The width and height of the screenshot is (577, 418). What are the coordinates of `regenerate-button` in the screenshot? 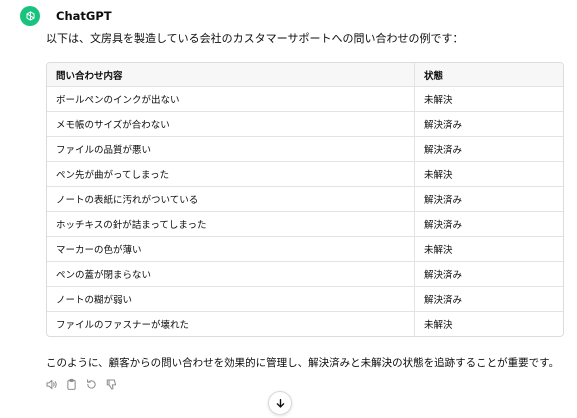 It's located at (91, 384).